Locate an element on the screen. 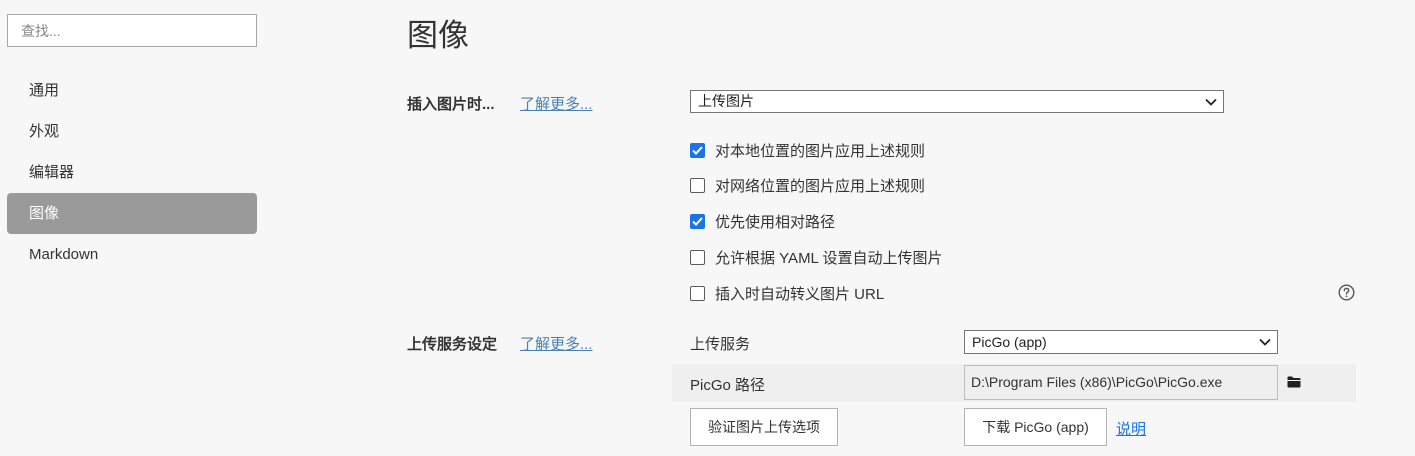 The image size is (1415, 456). sidebar-item-image: 图像 is located at coordinates (132, 213).